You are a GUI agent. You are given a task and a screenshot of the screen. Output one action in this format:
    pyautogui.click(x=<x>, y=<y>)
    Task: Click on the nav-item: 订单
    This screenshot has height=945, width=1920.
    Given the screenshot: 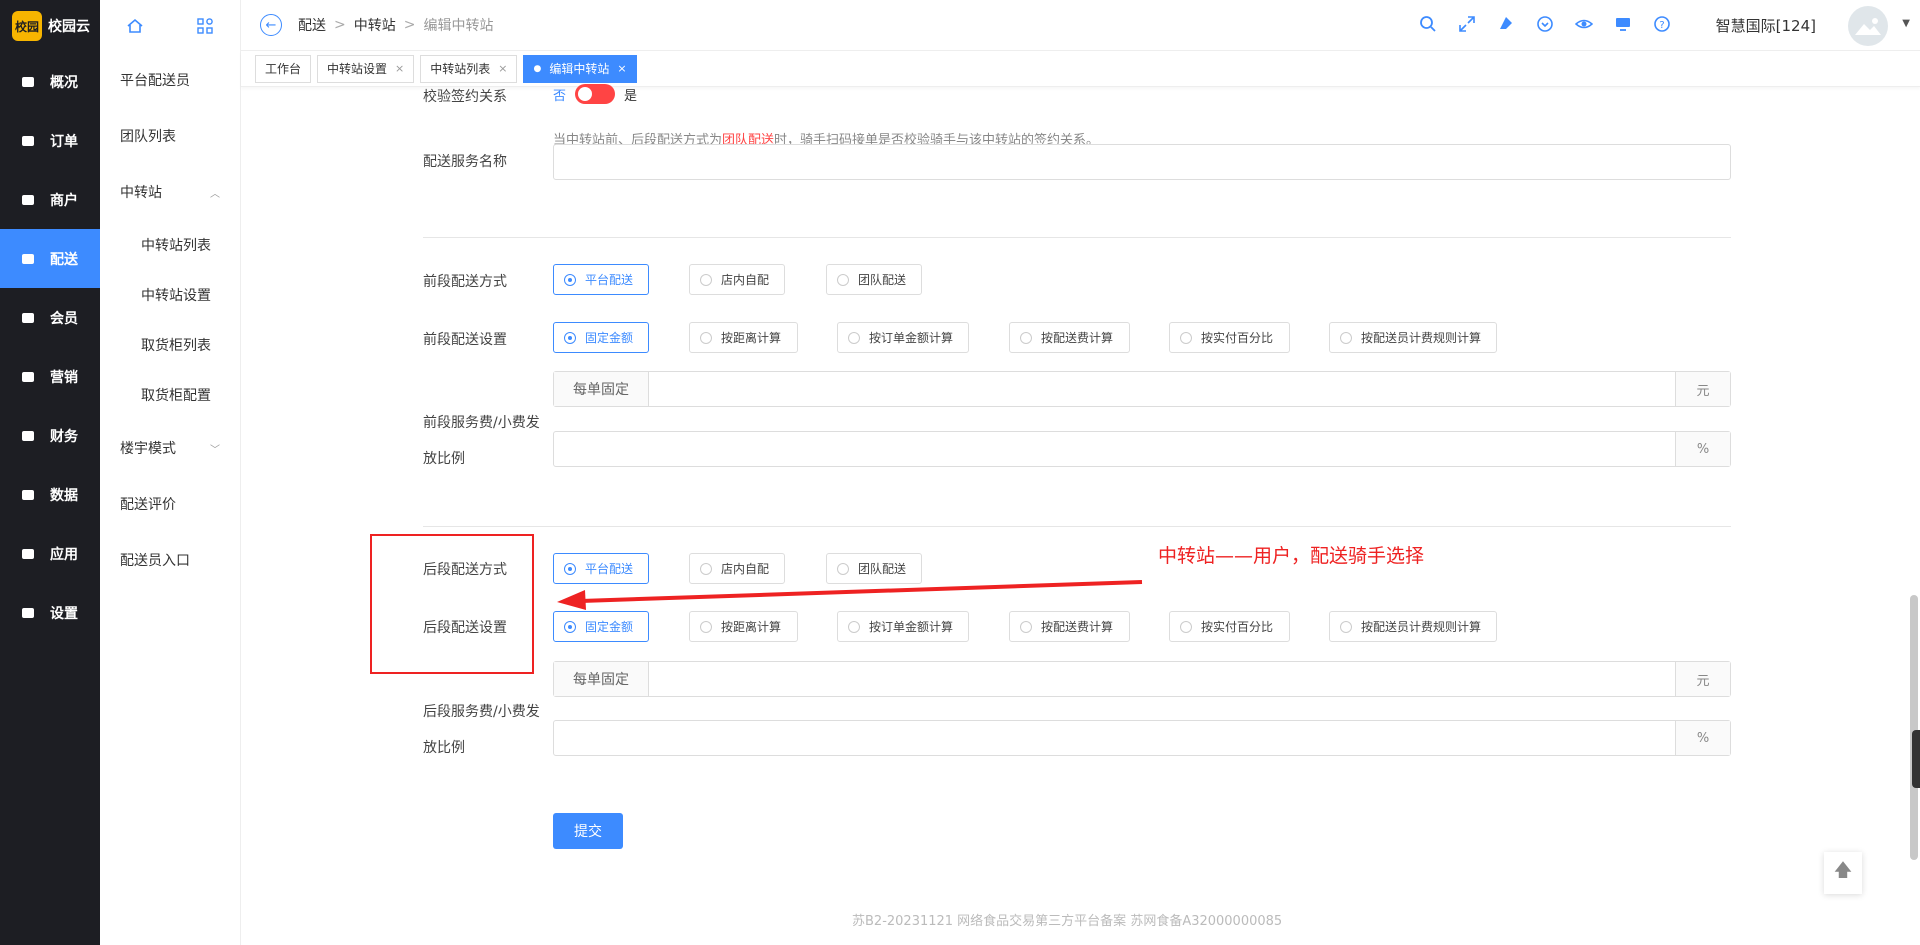 What is the action you would take?
    pyautogui.click(x=50, y=140)
    